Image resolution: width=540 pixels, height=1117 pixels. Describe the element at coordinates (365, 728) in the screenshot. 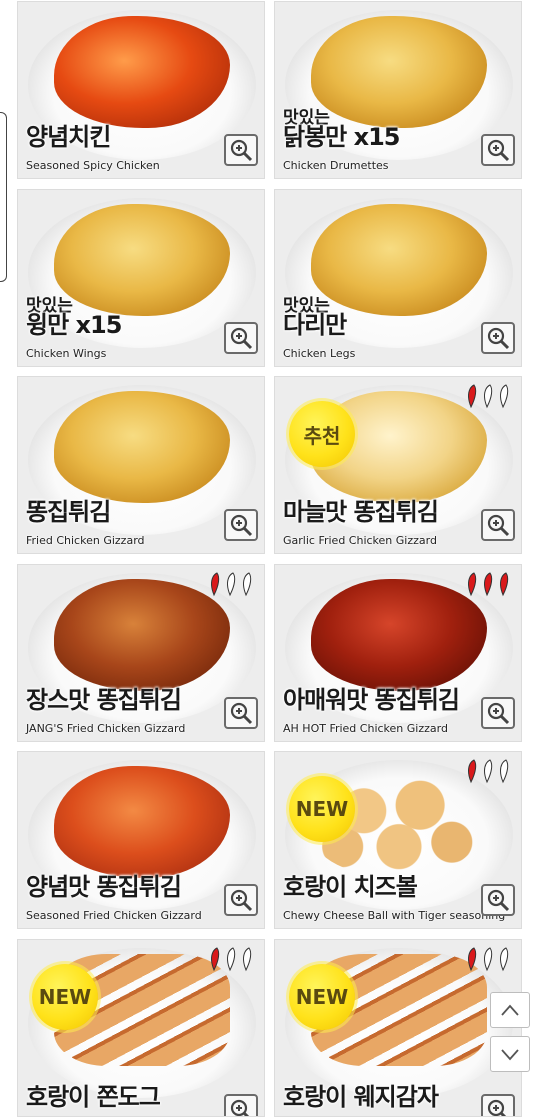

I see `menu-name-en: AH HOT Fried Chicken Gizzard` at that location.